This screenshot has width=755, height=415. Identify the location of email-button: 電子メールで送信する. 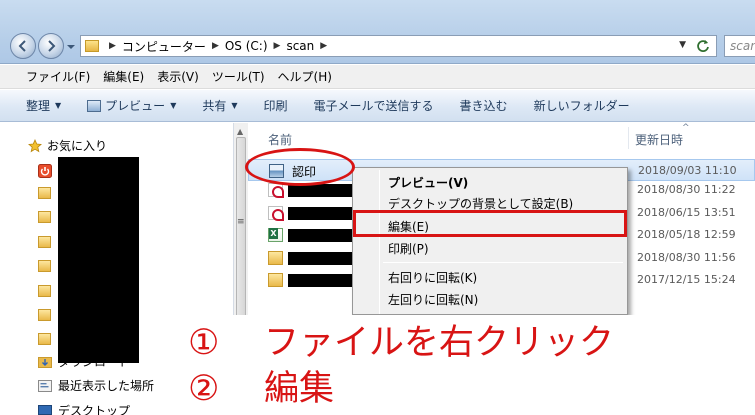
(374, 105).